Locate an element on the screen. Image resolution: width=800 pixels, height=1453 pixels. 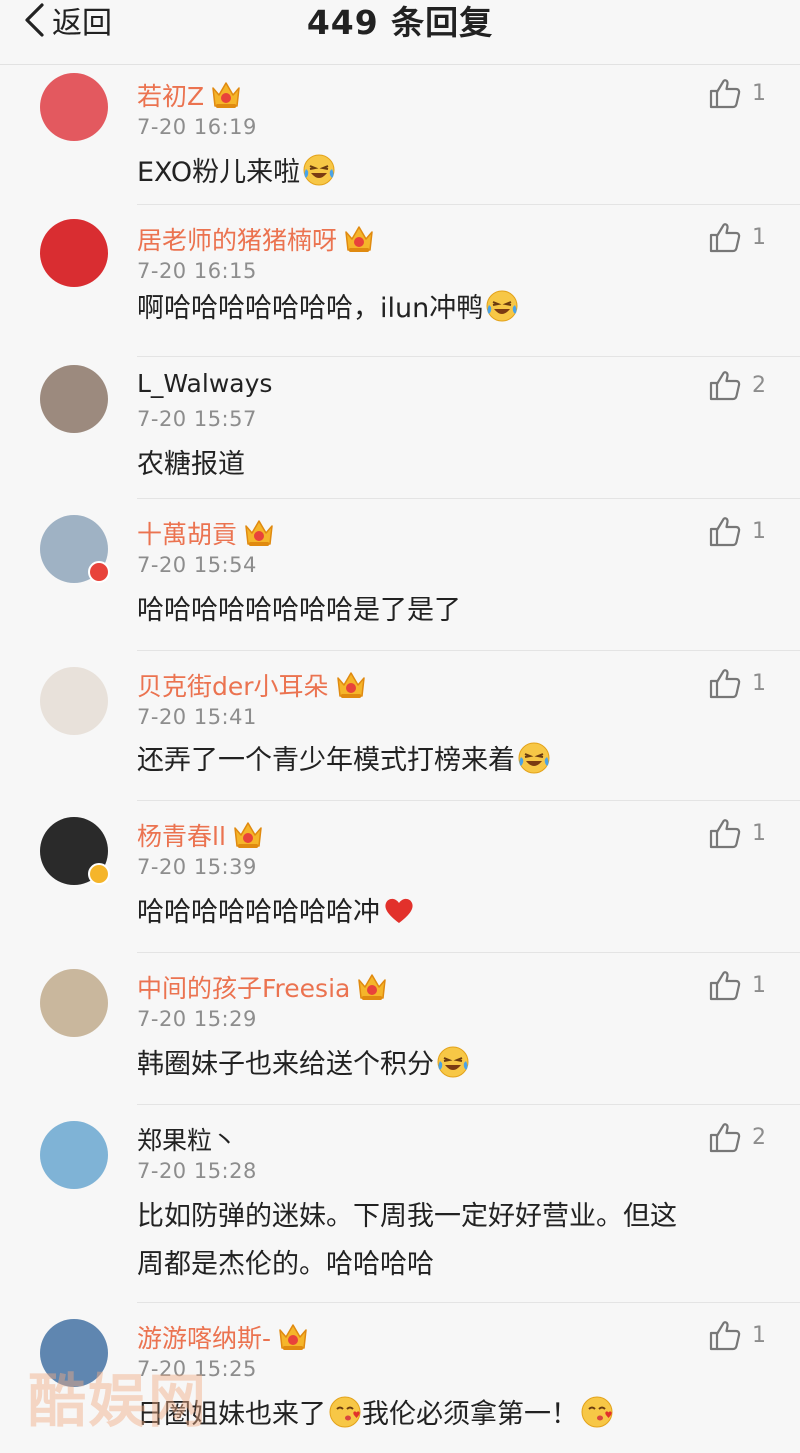
username-text: 中间的孩子Freesia is located at coordinates (244, 988).